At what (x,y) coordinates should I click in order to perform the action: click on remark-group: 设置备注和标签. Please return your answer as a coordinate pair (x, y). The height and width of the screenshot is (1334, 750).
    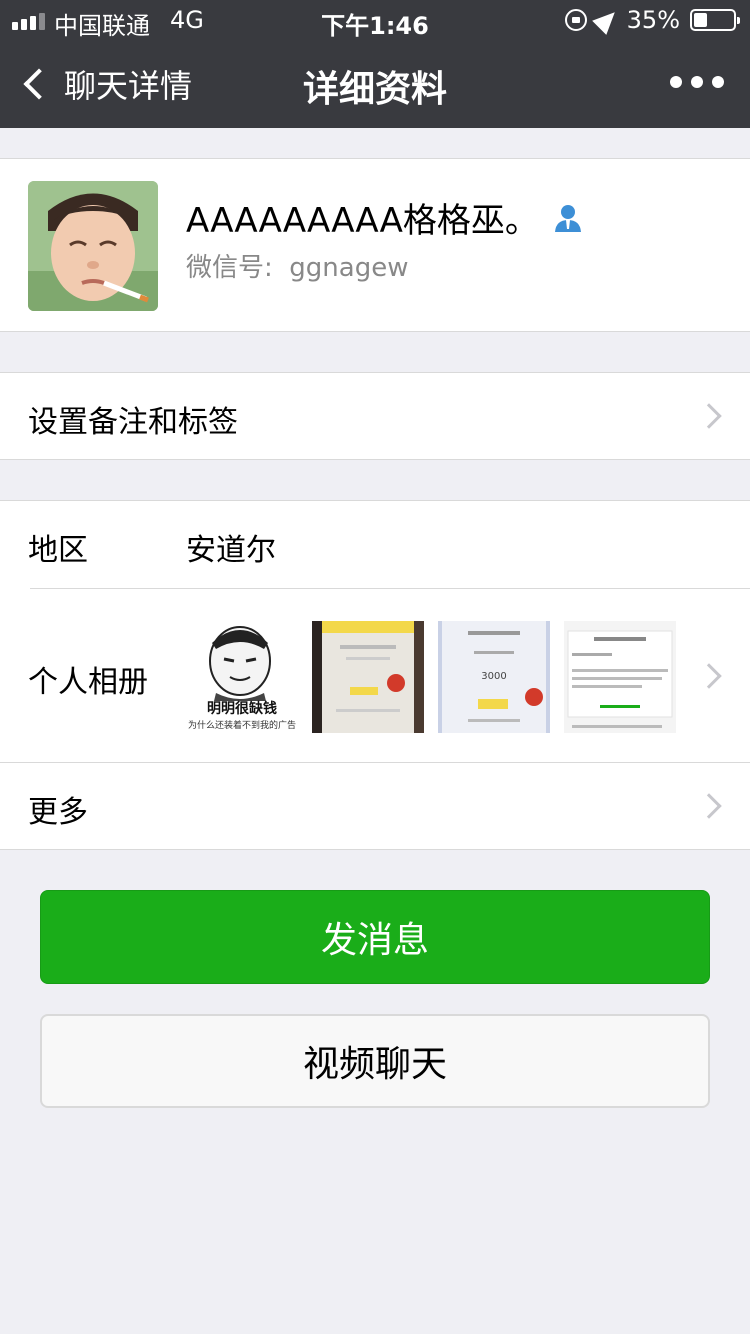
    Looking at the image, I should click on (375, 416).